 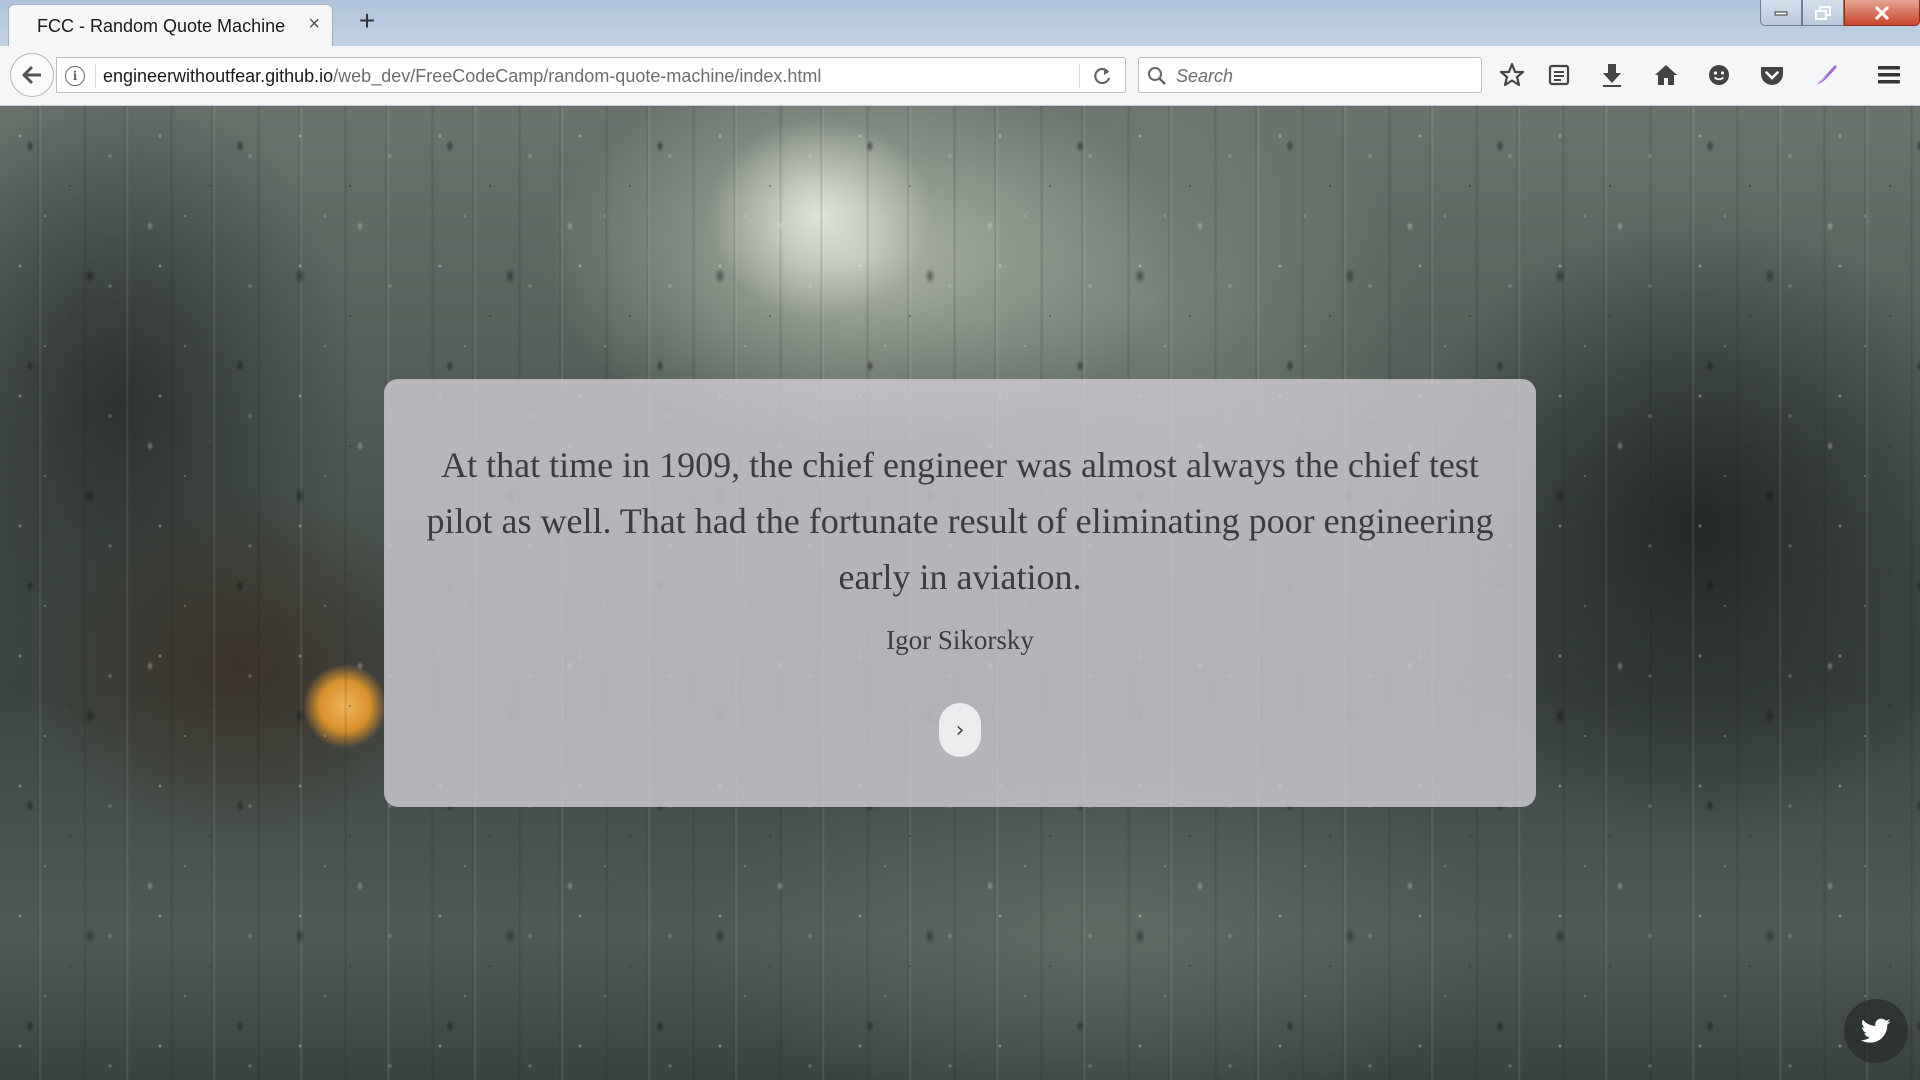 What do you see at coordinates (1310, 75) in the screenshot?
I see `search-box: Search` at bounding box center [1310, 75].